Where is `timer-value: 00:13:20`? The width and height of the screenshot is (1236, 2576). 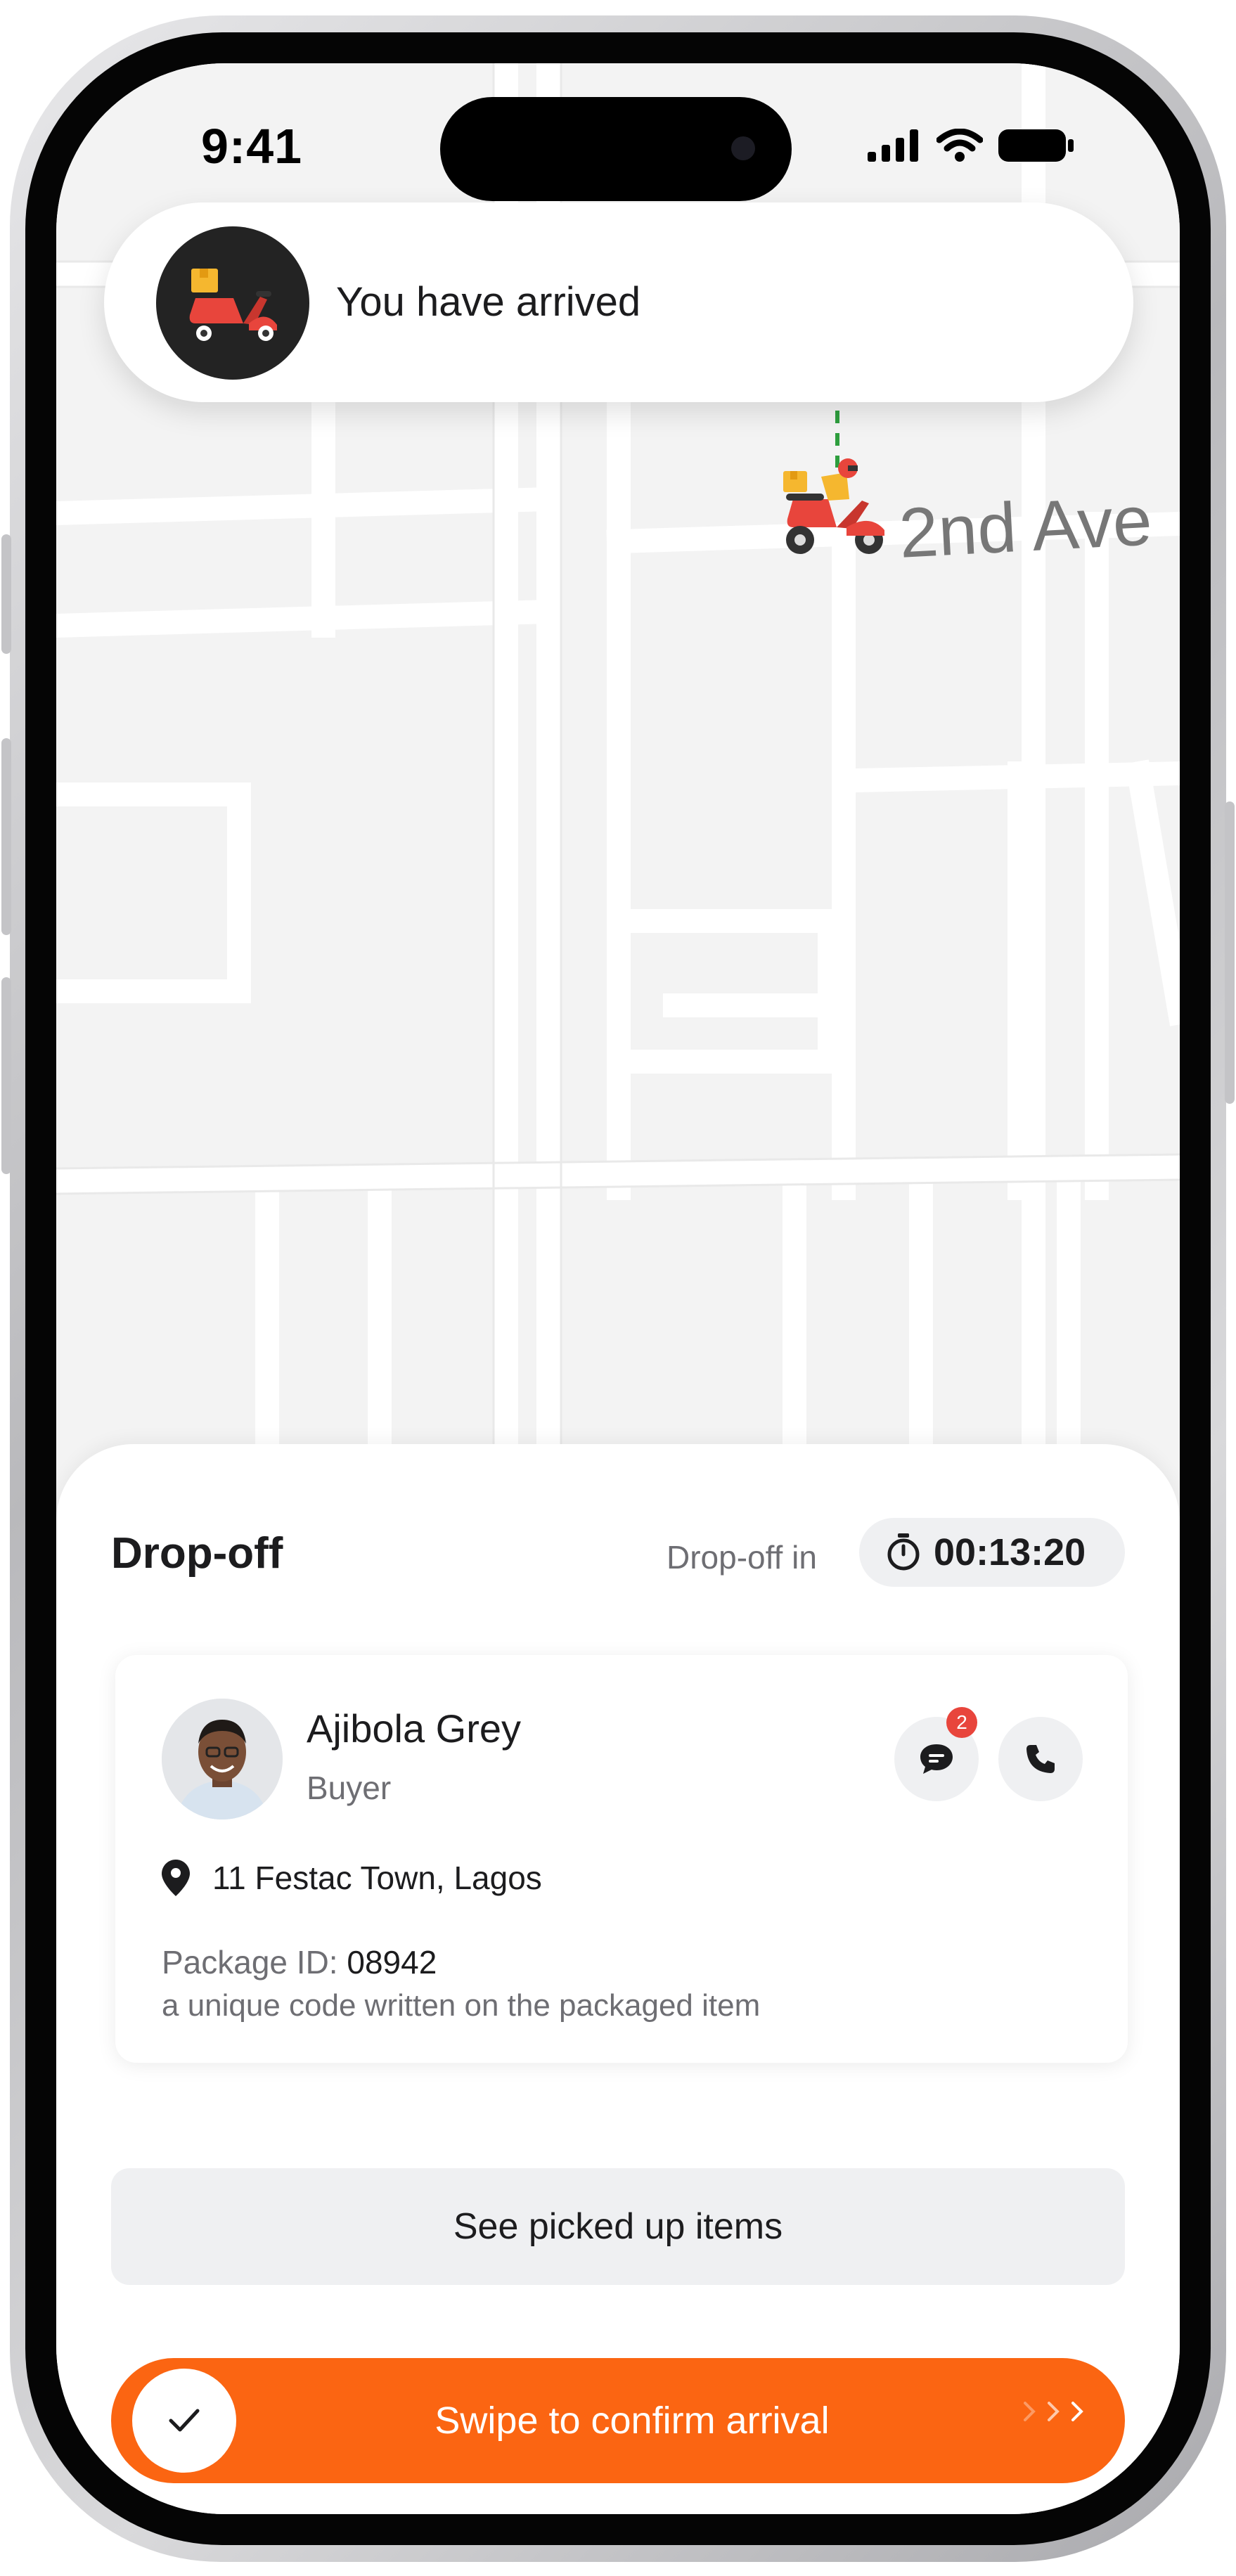
timer-value: 00:13:20 is located at coordinates (1010, 1552).